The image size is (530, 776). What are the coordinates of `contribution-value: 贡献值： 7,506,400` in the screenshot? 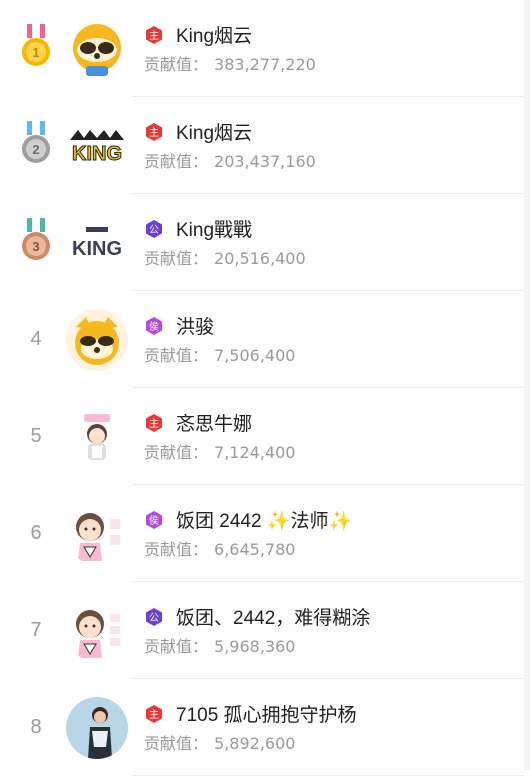 It's located at (220, 355).